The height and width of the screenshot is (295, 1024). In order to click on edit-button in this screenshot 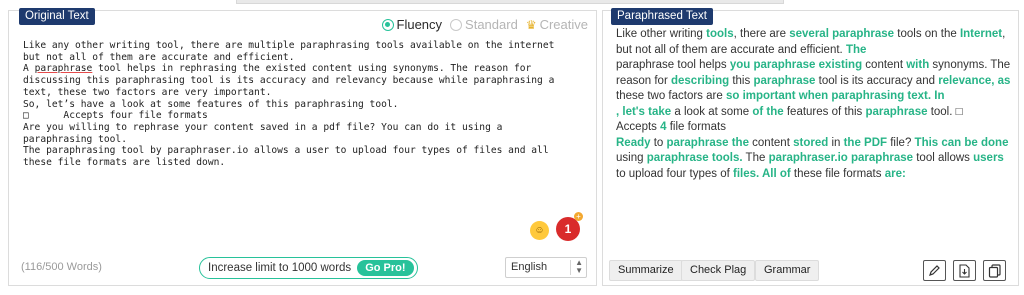, I will do `click(934, 270)`.